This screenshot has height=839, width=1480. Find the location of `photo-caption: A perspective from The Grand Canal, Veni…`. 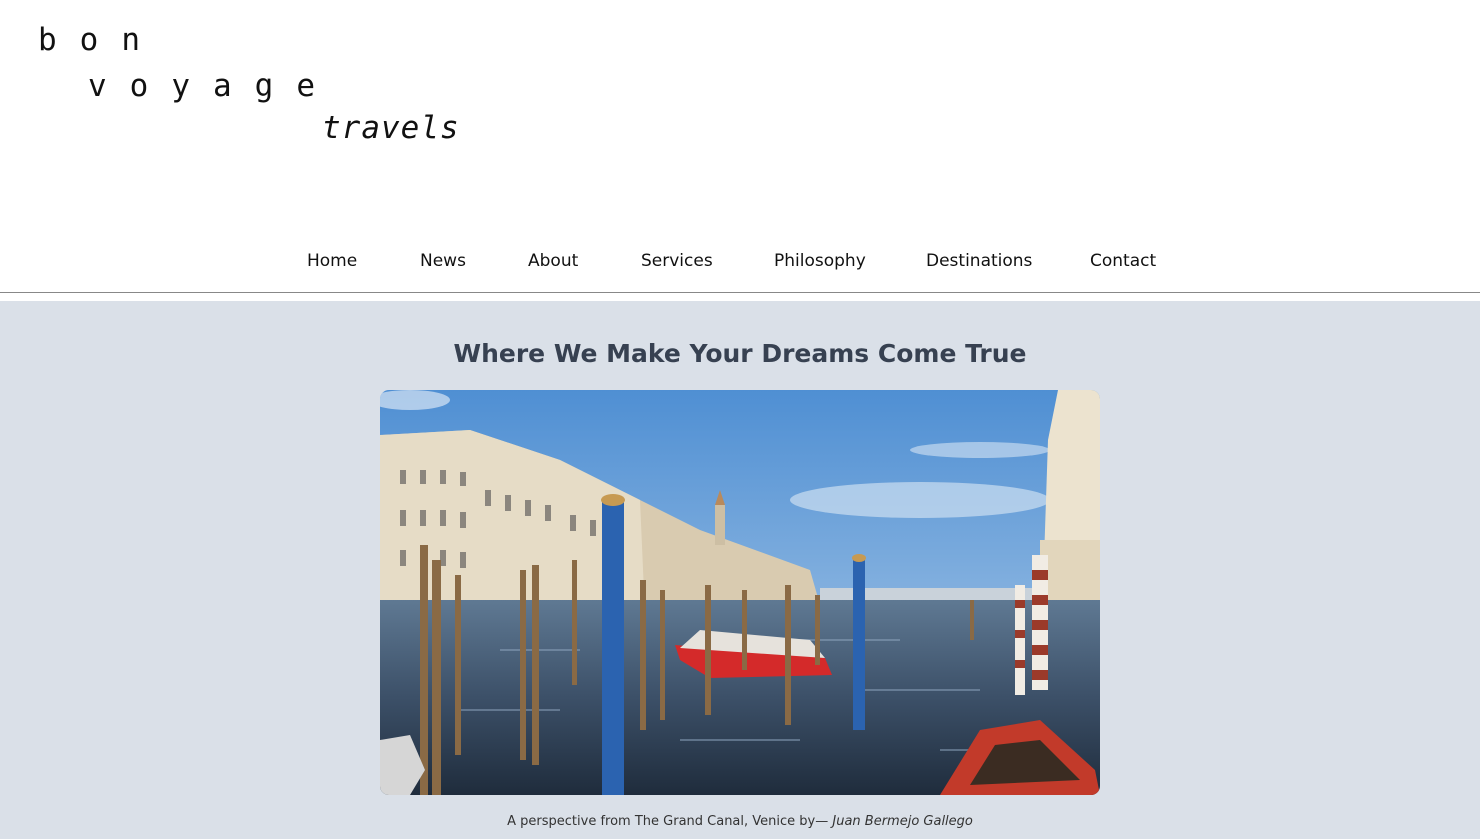

photo-caption: A perspective from The Grand Canal, Veni… is located at coordinates (740, 821).